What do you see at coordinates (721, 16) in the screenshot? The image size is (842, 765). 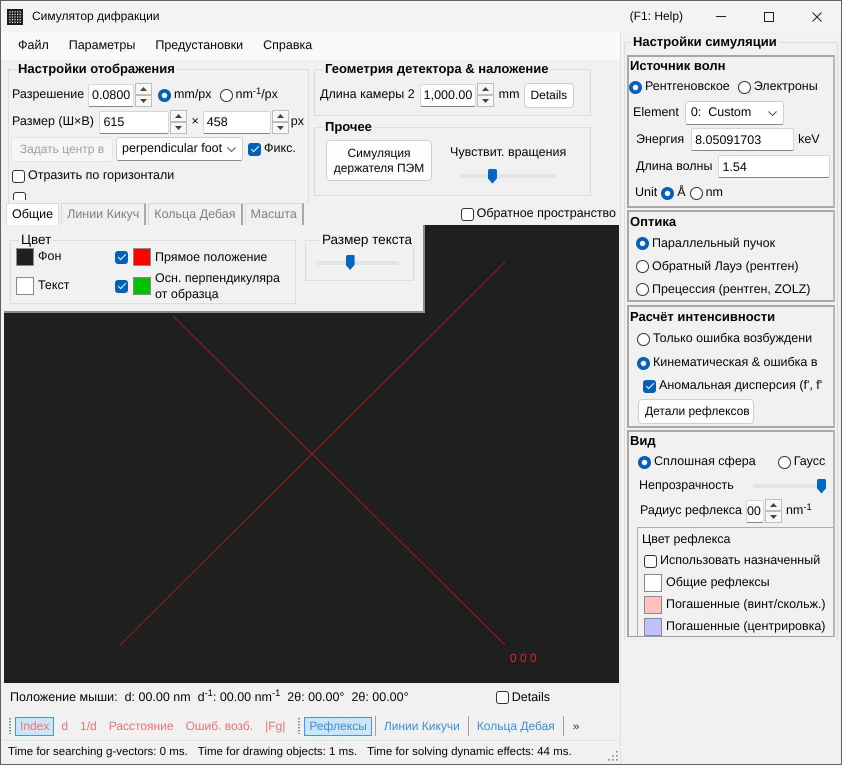 I see `minimize-icon` at bounding box center [721, 16].